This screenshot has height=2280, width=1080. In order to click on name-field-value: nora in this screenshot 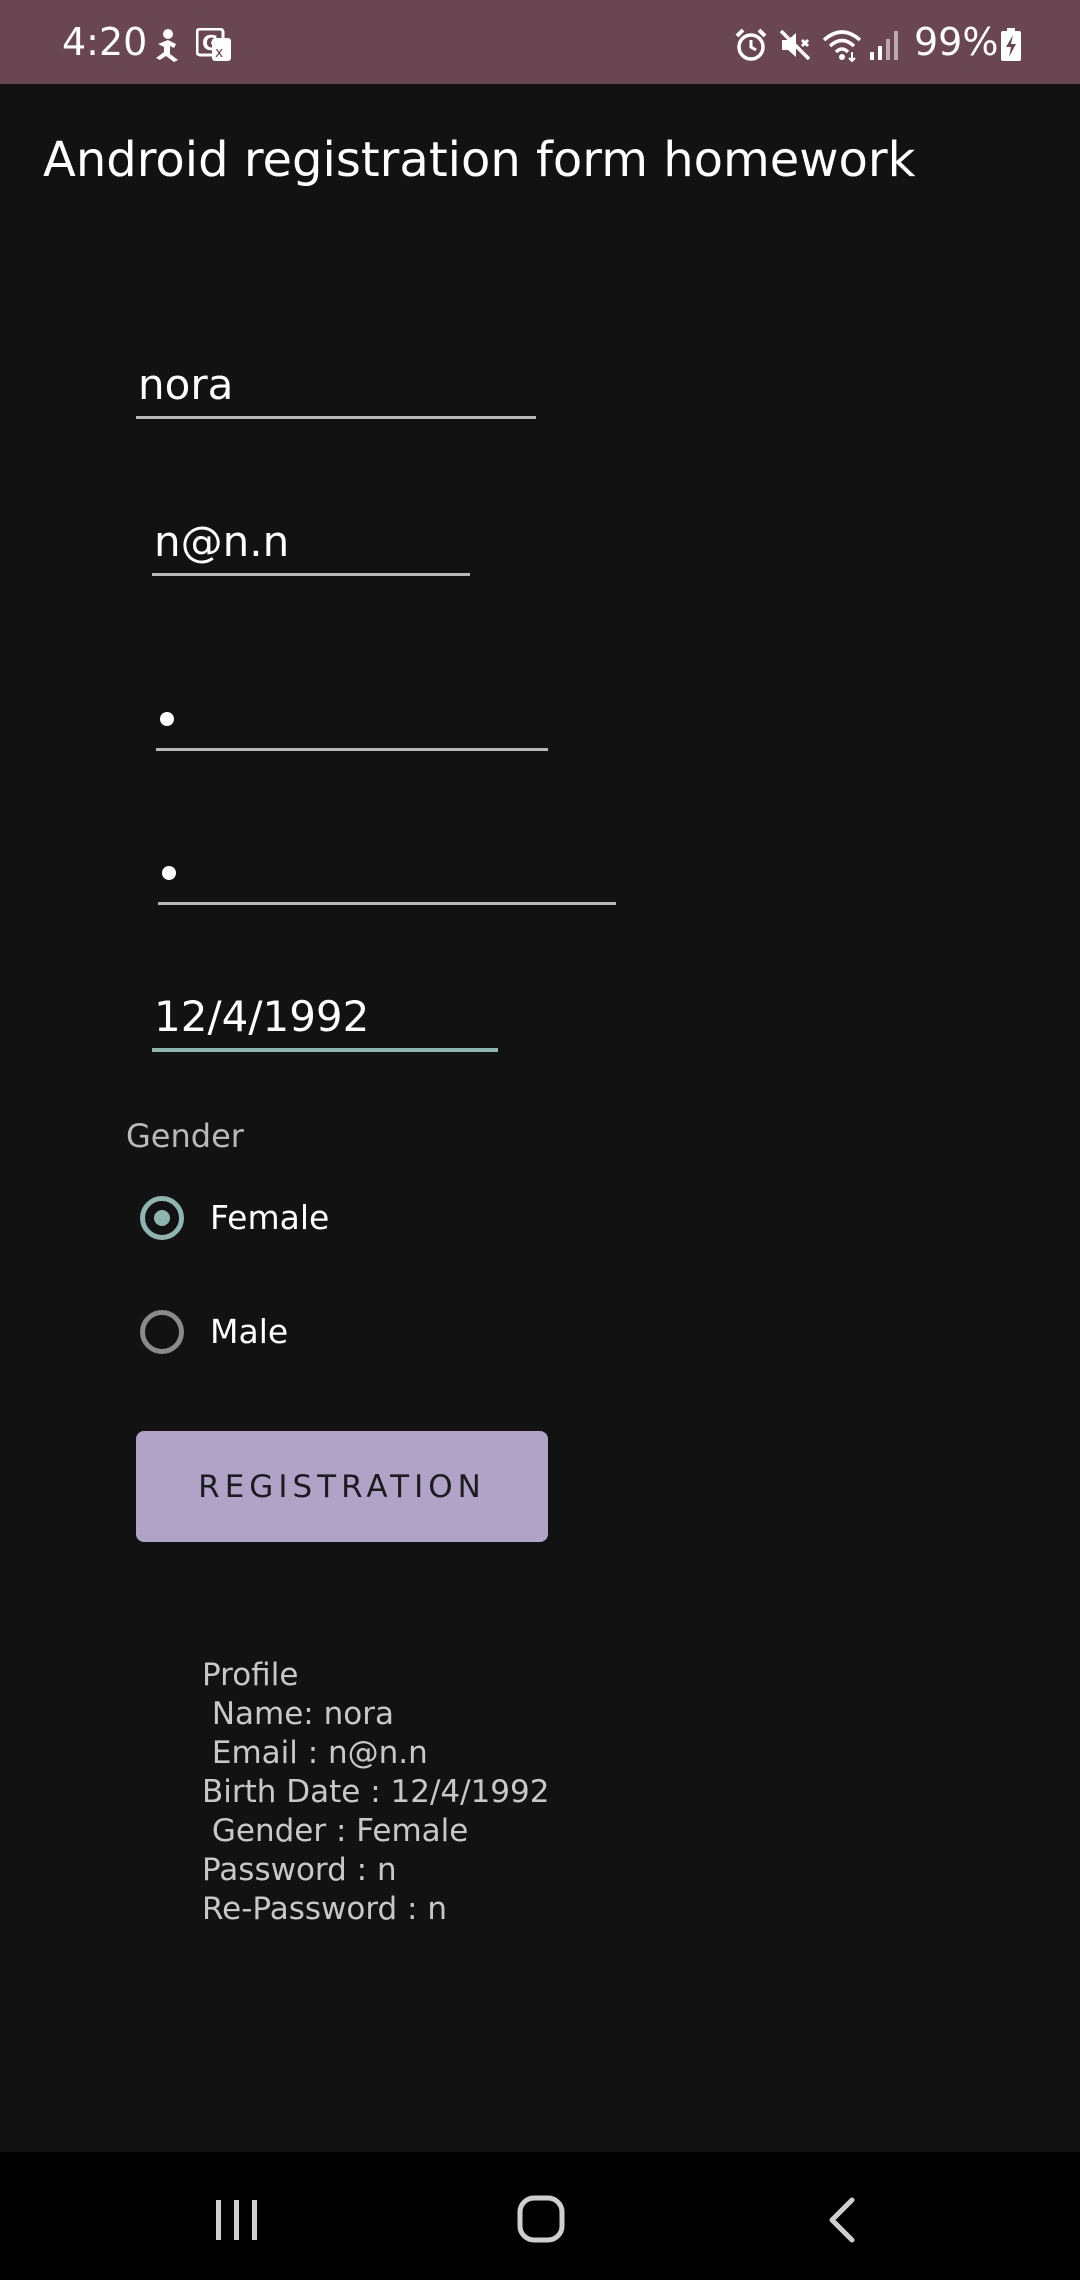, I will do `click(186, 384)`.